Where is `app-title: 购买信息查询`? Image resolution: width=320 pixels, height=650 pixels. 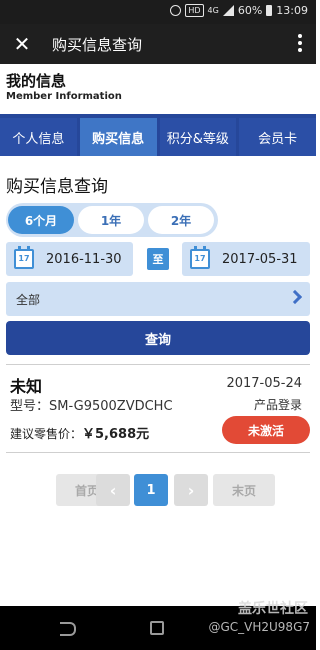 app-title: 购买信息查询 is located at coordinates (97, 45).